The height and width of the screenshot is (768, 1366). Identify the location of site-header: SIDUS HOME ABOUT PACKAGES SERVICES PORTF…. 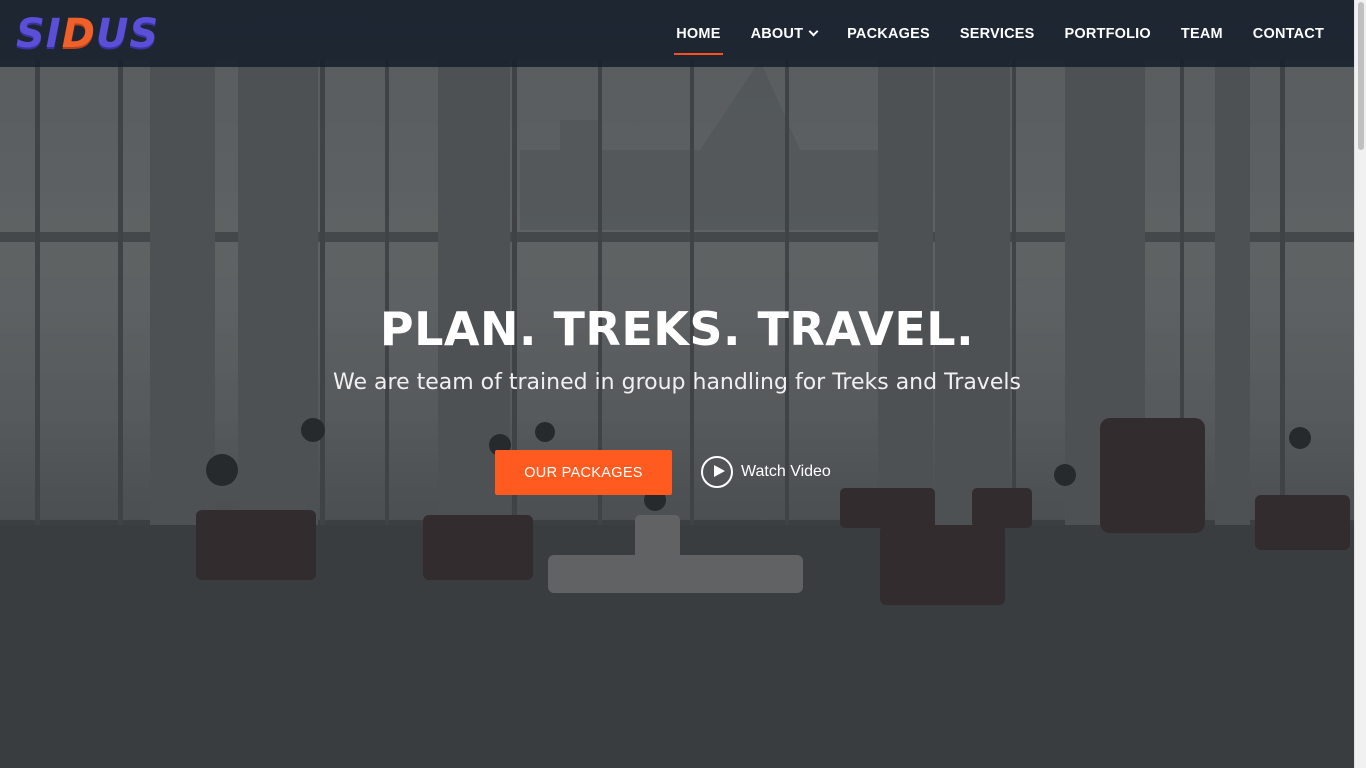
(677, 33).